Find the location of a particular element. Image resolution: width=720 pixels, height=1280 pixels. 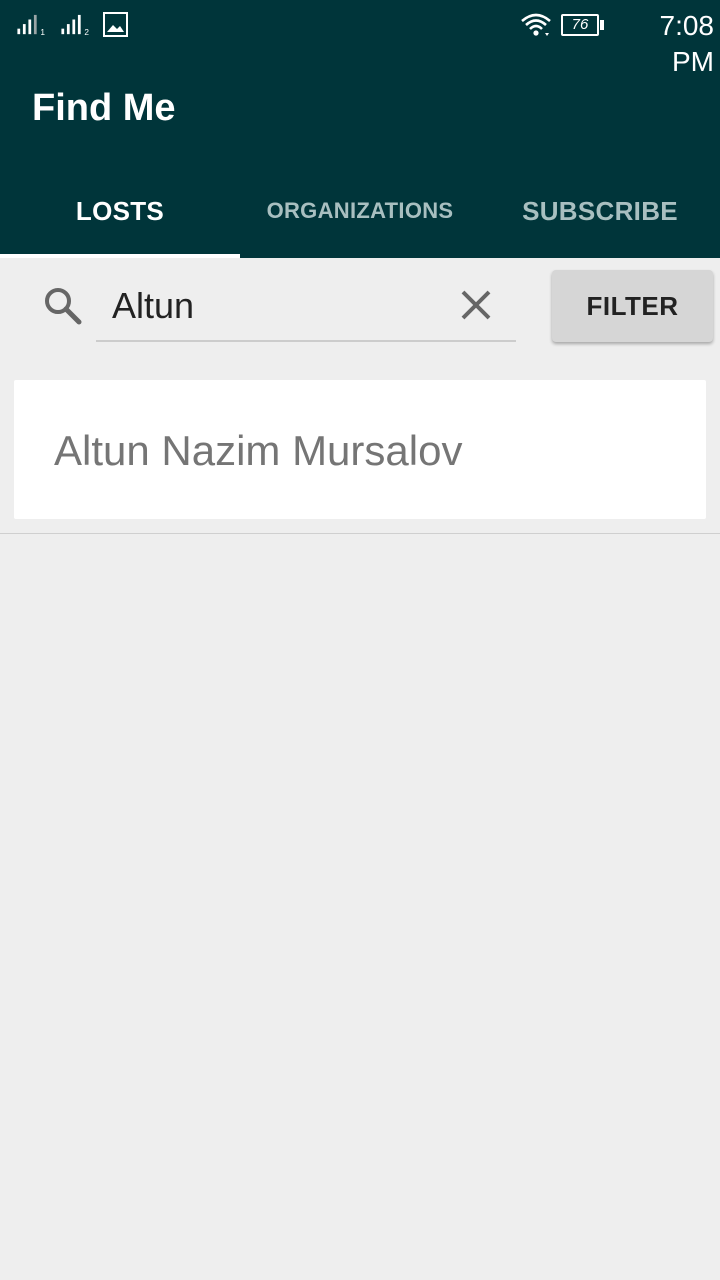

signal-sim2-icon: 2 is located at coordinates (75, 25).